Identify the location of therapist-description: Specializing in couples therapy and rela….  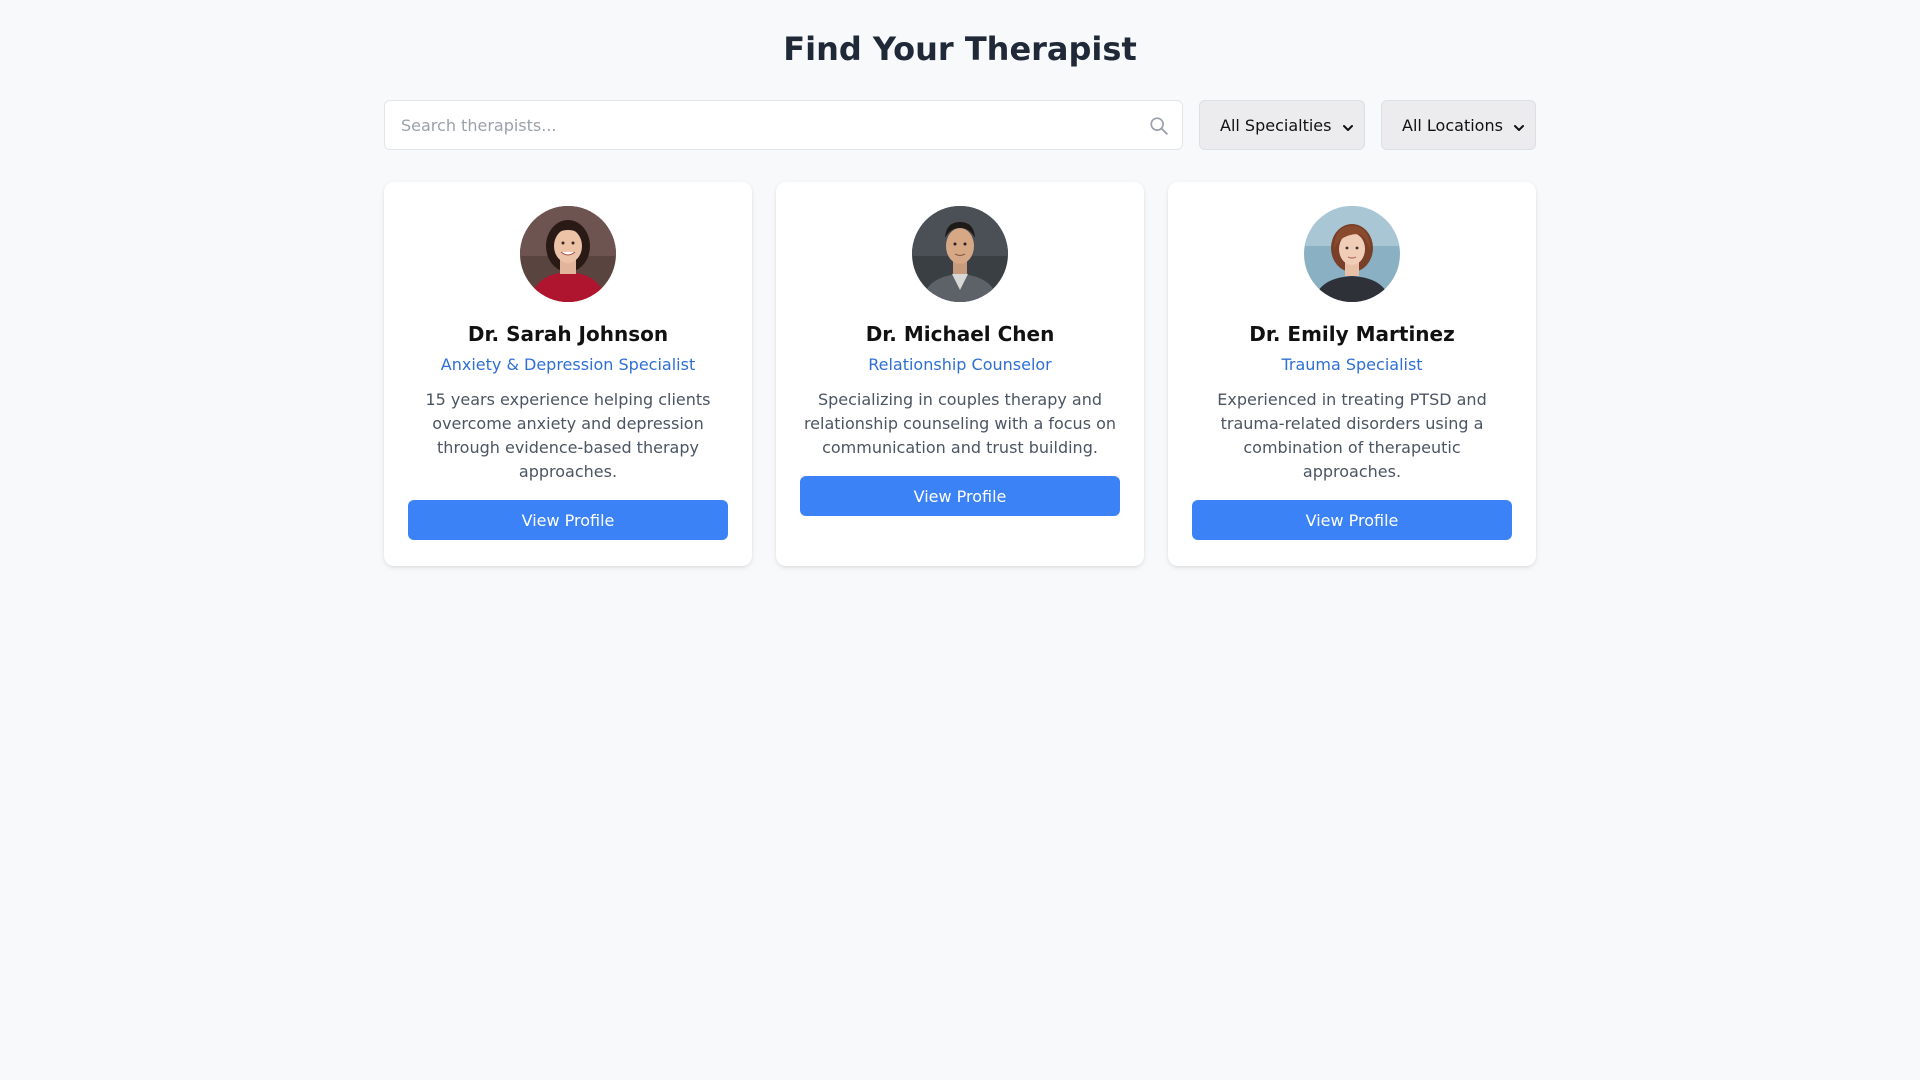
(960, 423).